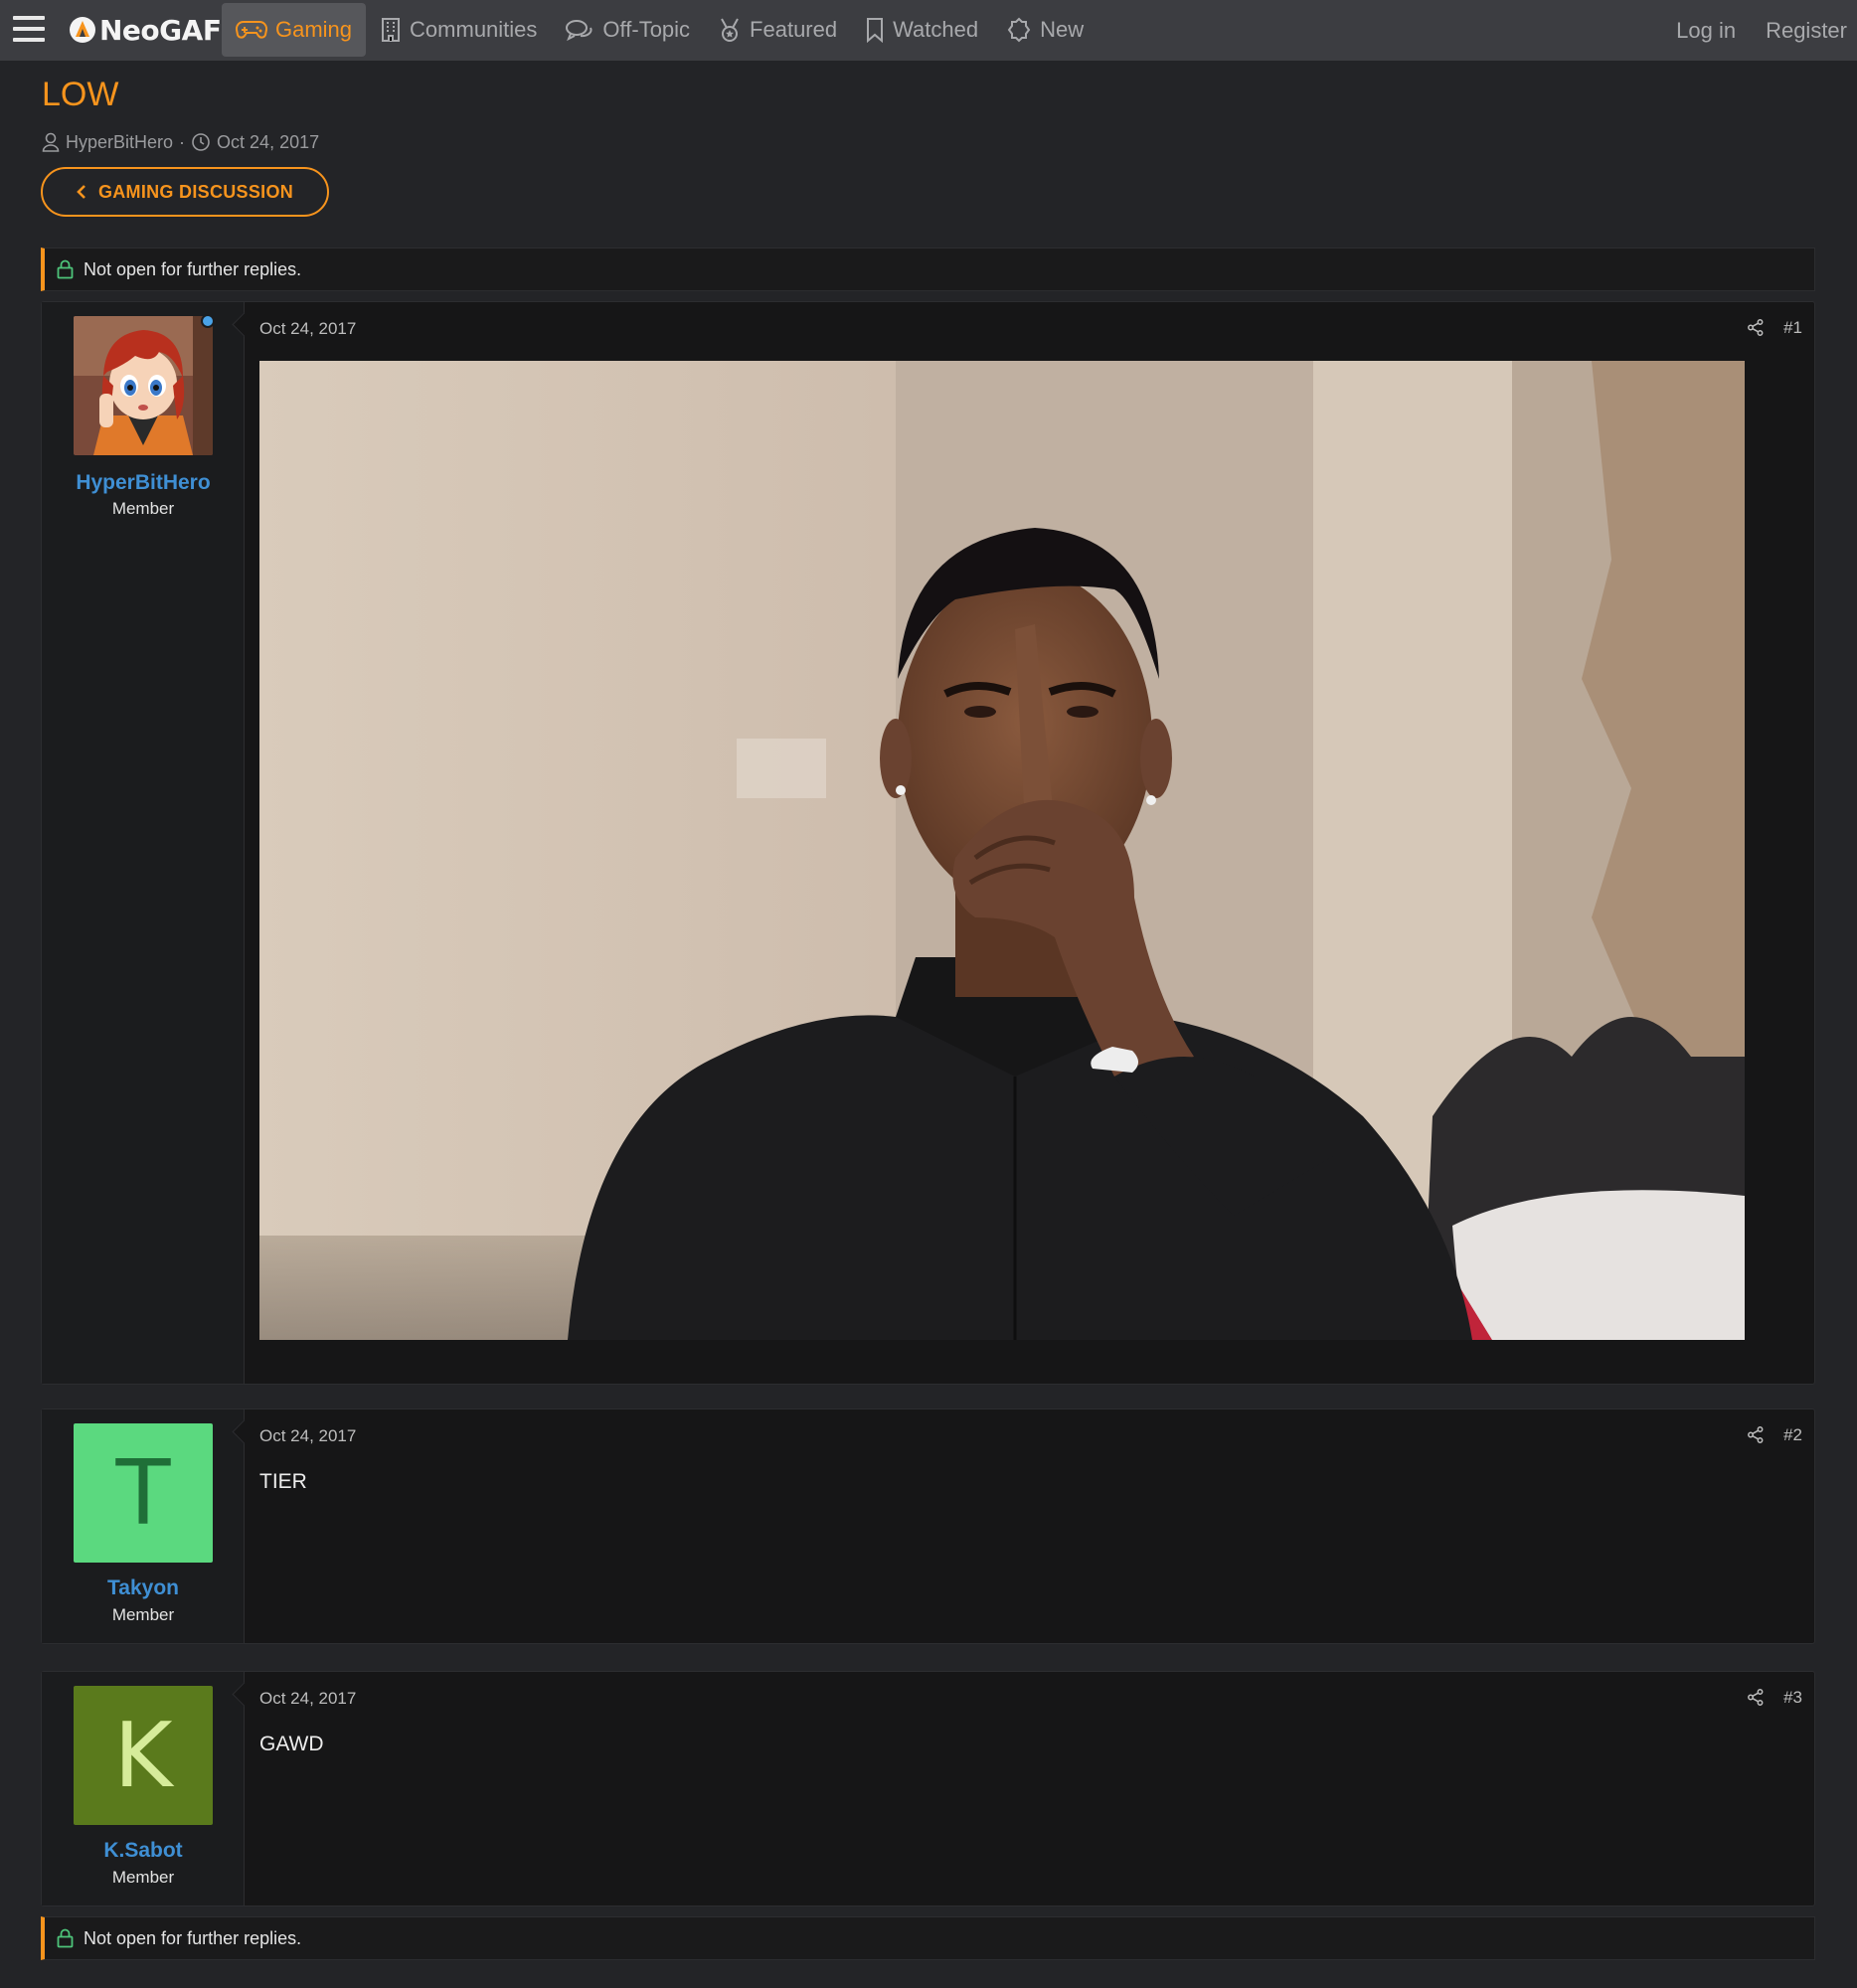 The image size is (1857, 1988). I want to click on logo-text: NeoGAF, so click(160, 30).